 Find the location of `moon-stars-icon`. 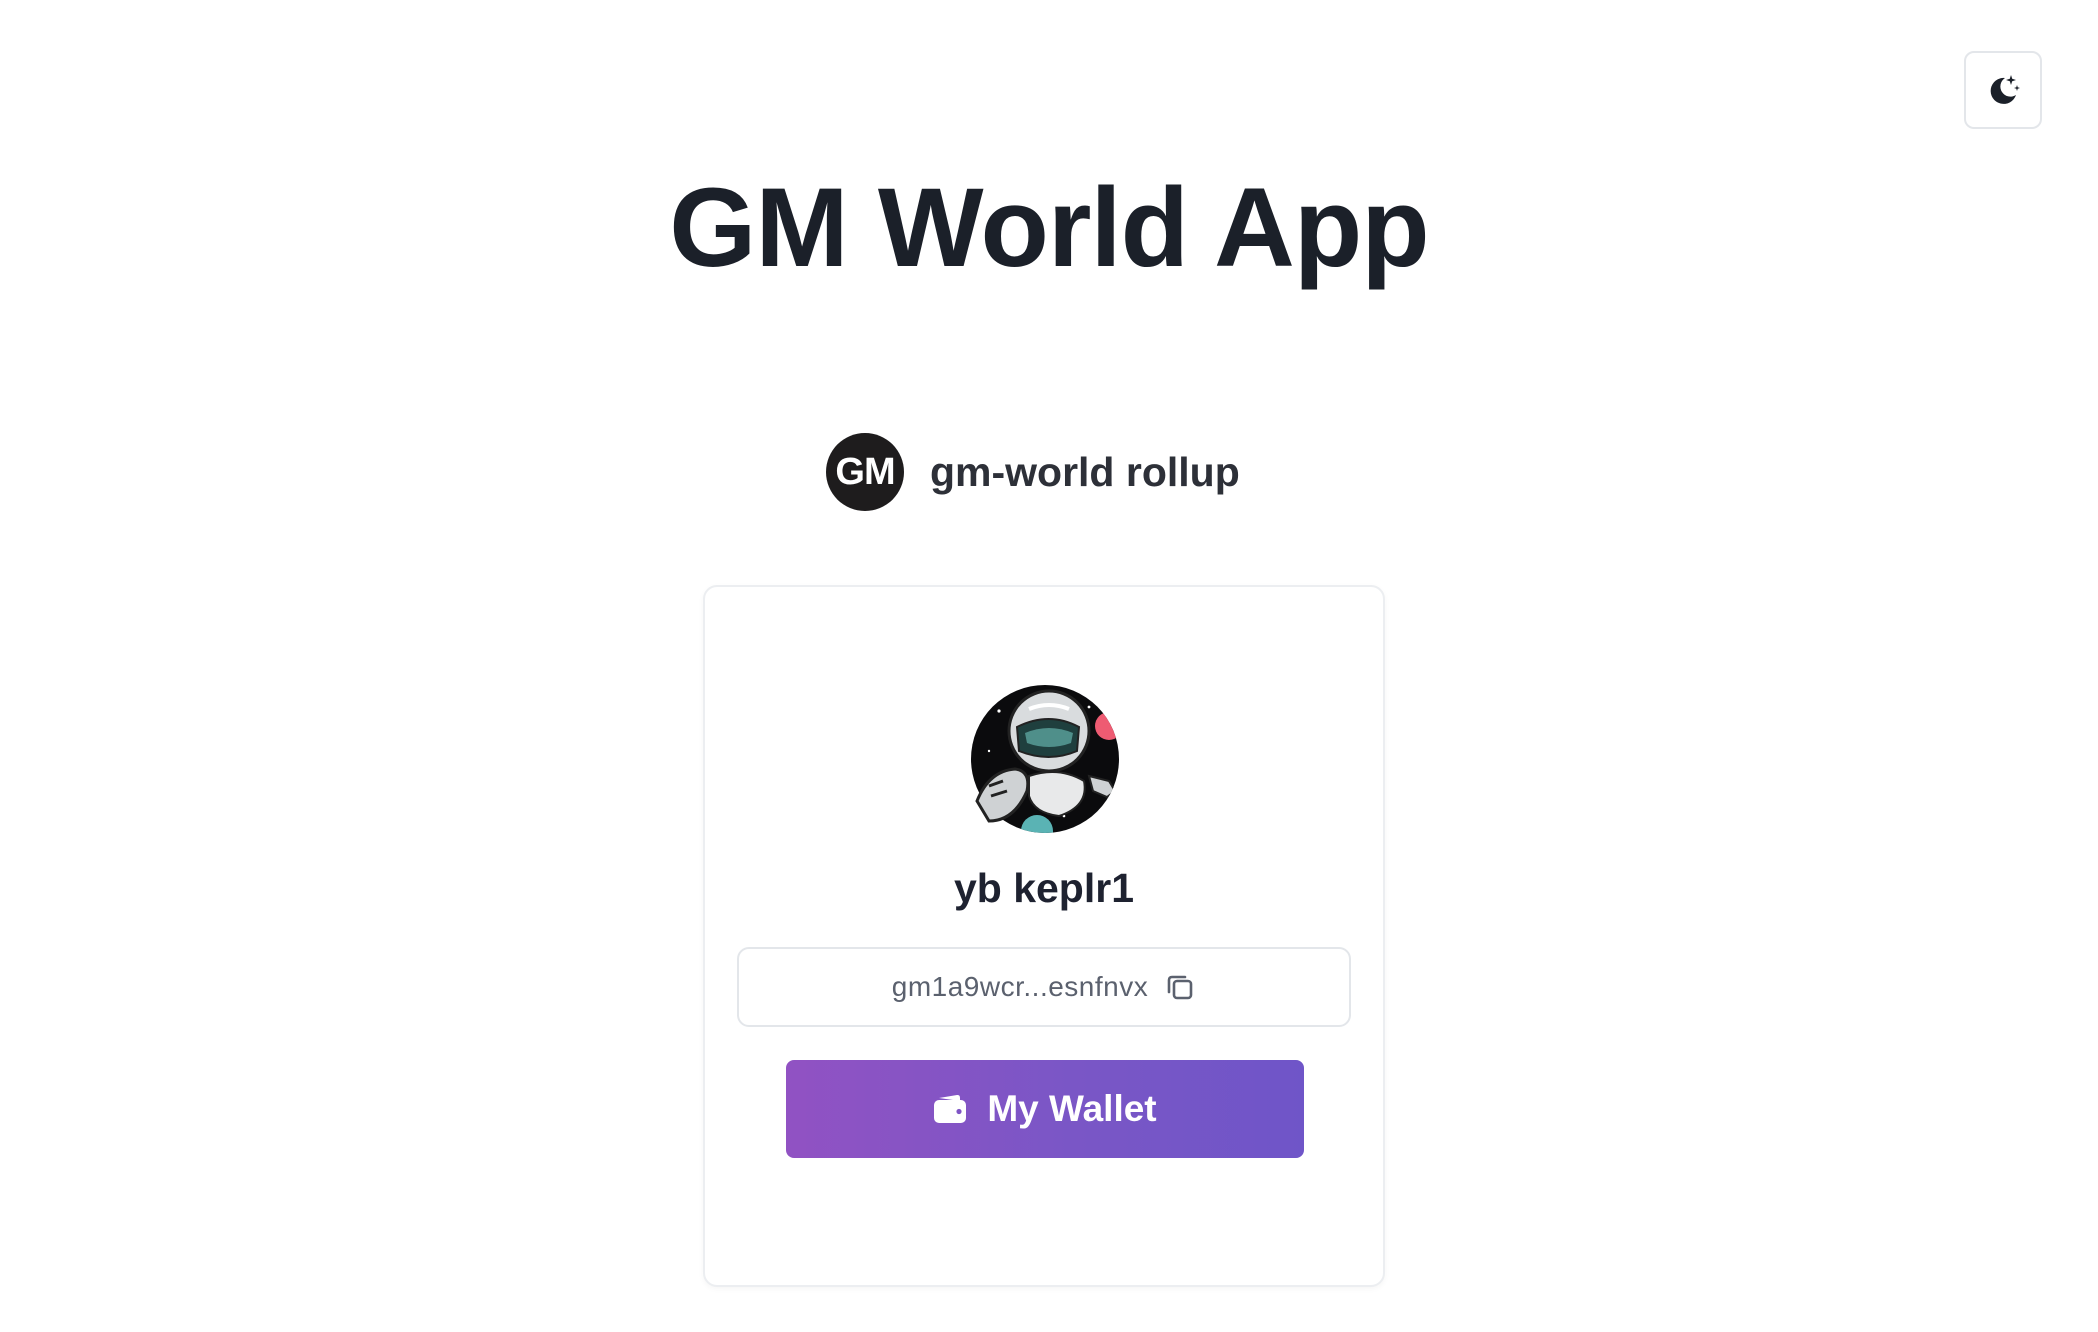

moon-stars-icon is located at coordinates (2003, 90).